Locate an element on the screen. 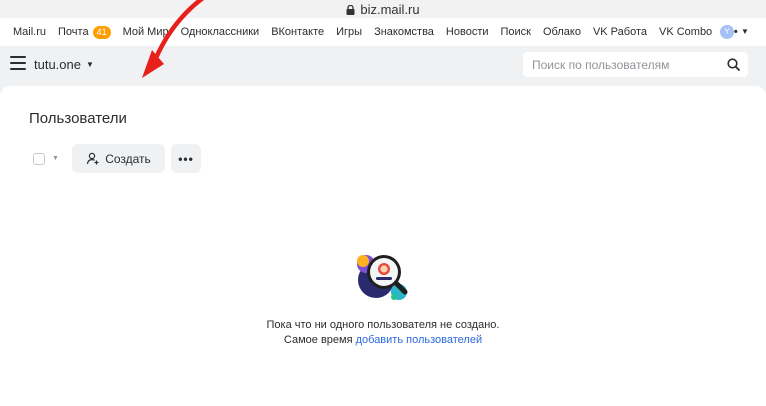 Image resolution: width=766 pixels, height=406 pixels. portal-link-label: Mail.ru is located at coordinates (30, 32).